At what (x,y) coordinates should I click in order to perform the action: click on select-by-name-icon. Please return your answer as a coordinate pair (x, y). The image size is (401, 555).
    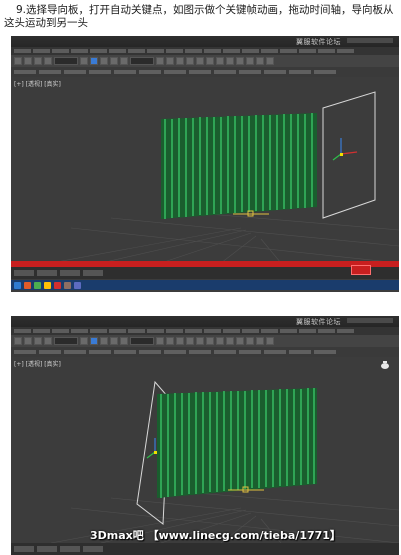
    Looking at the image, I should click on (94, 341).